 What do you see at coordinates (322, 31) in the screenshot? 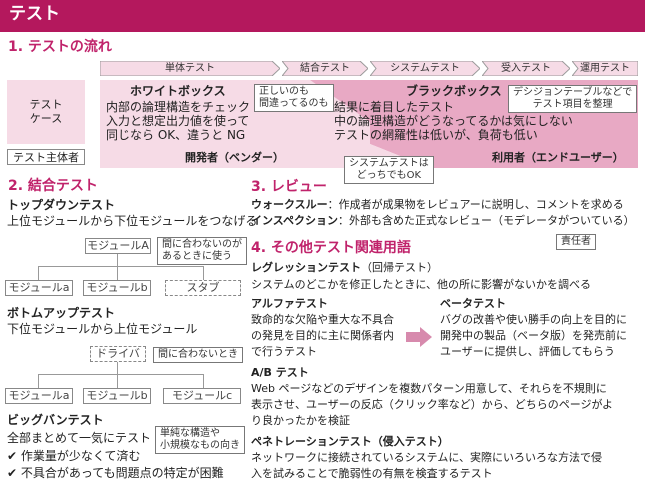
I see `header-underline` at bounding box center [322, 31].